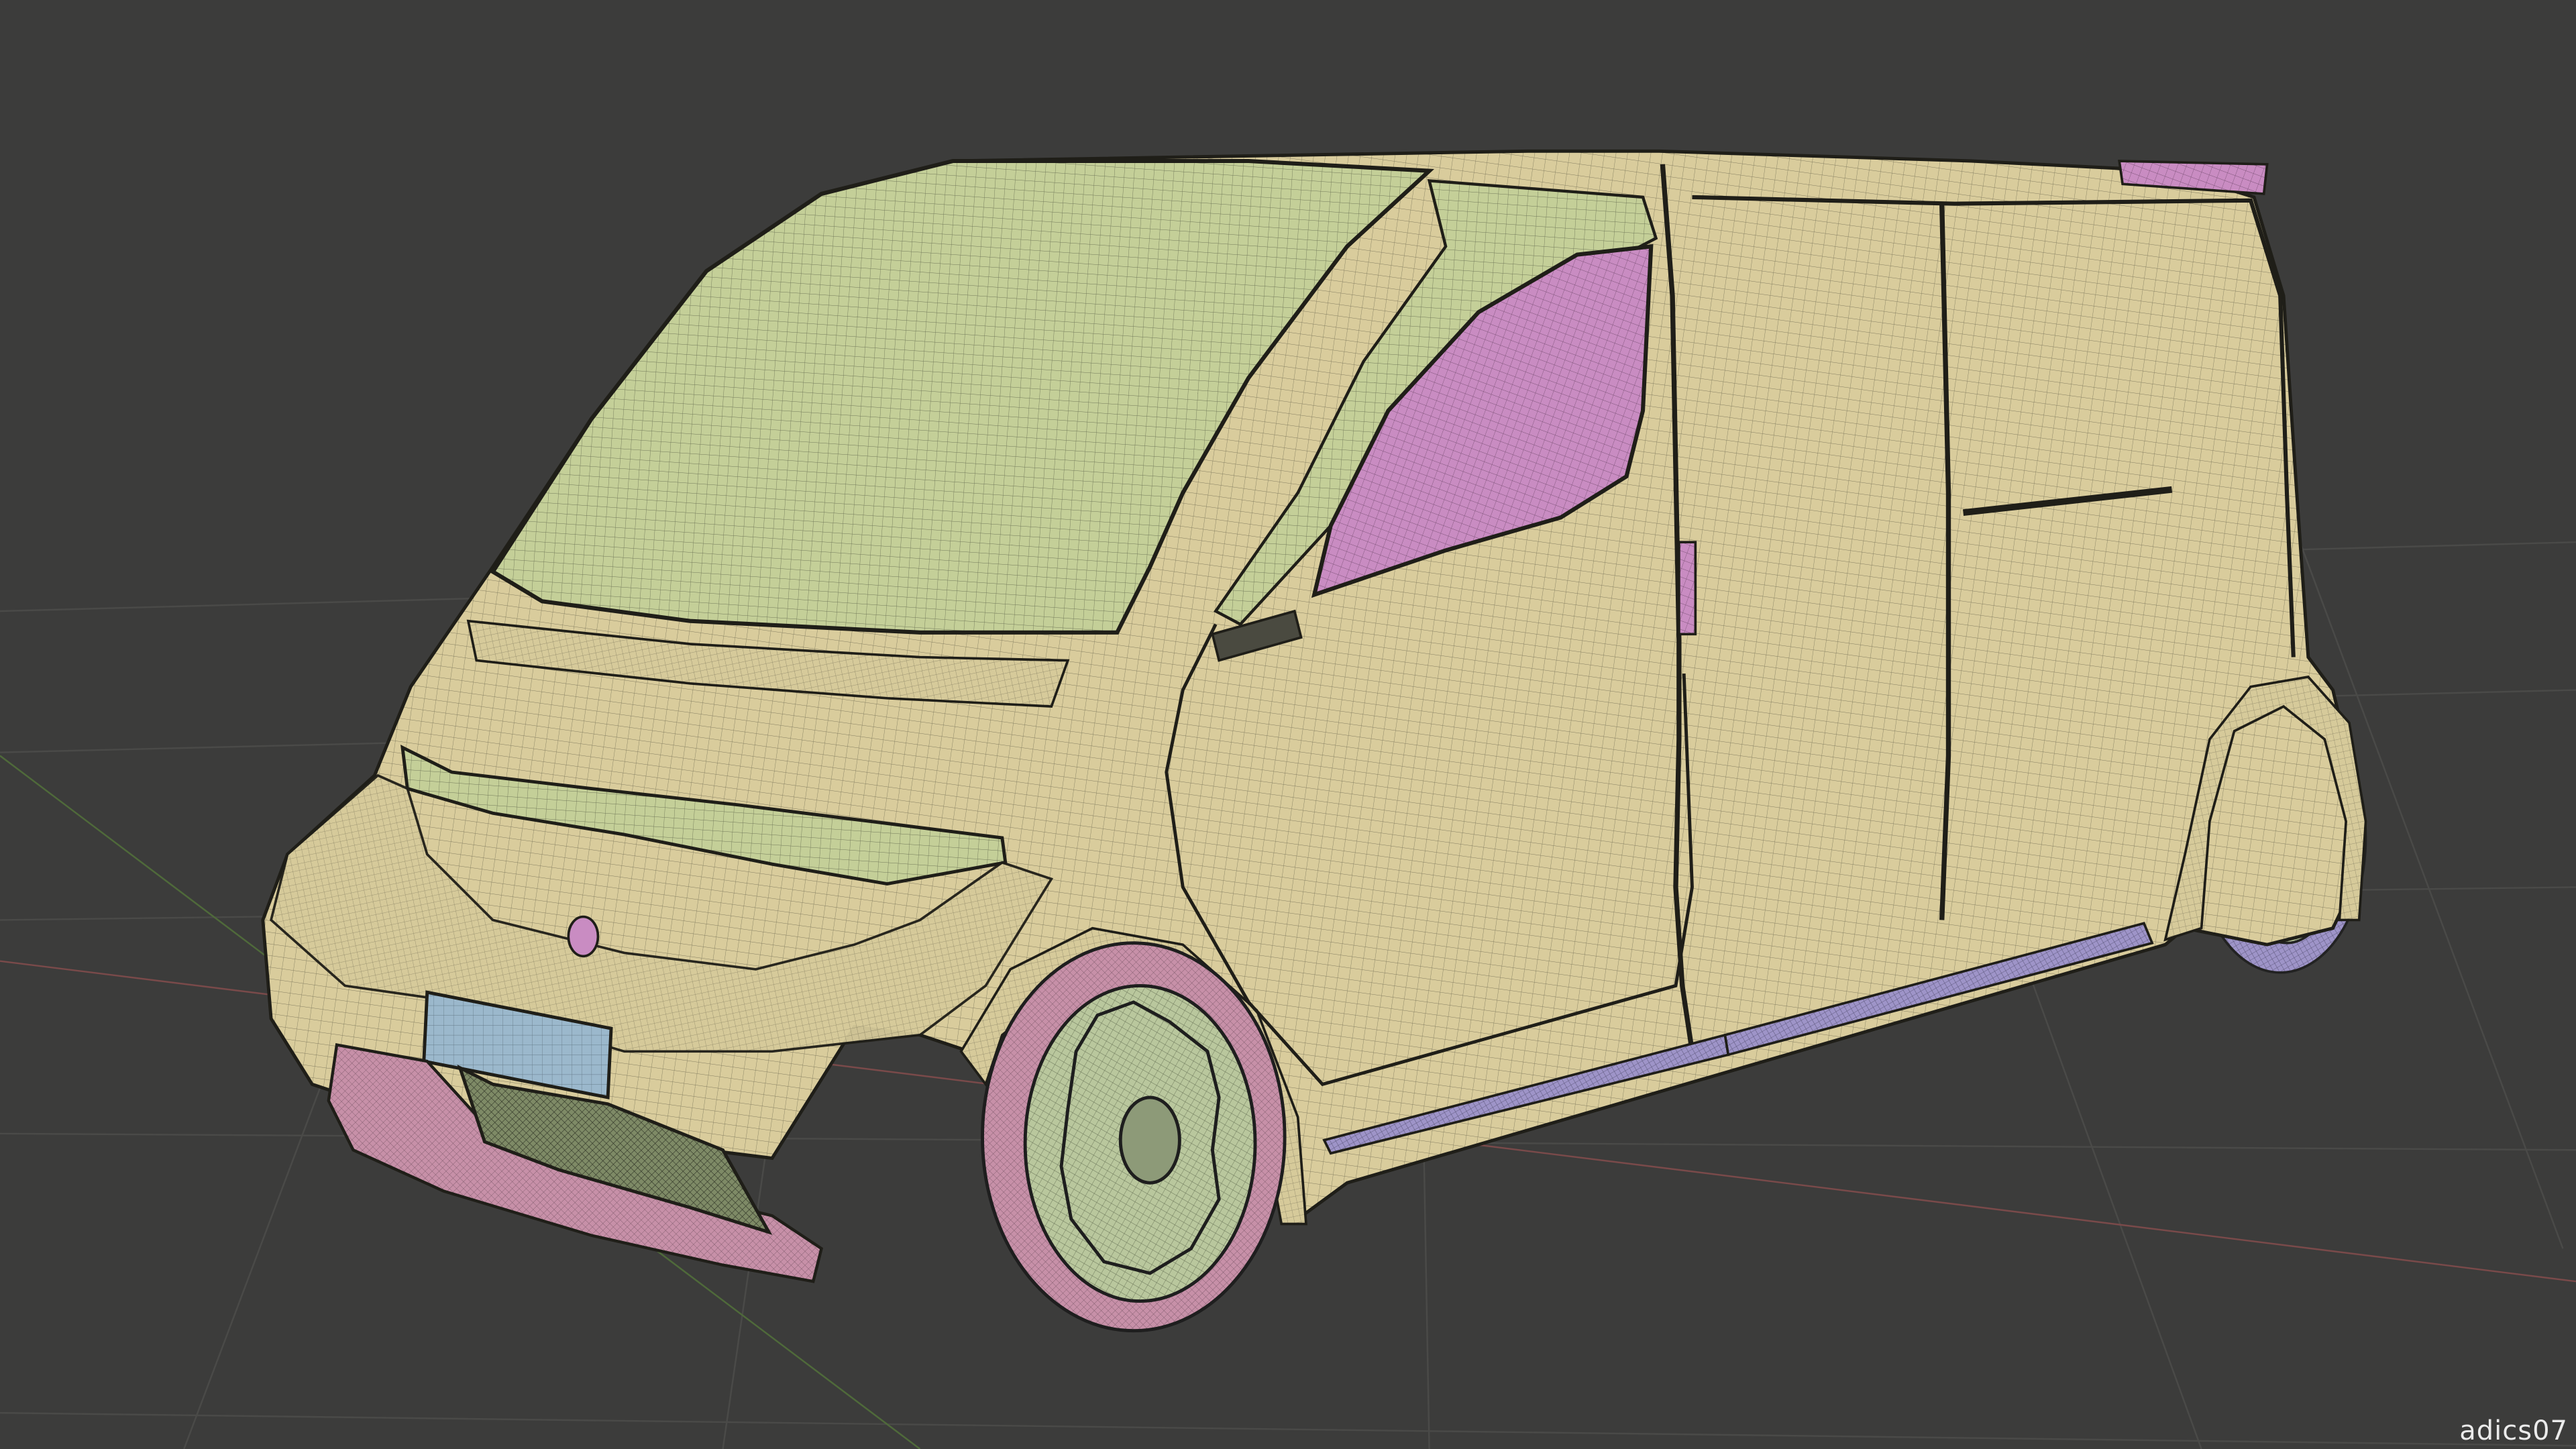 The height and width of the screenshot is (1449, 2576). Describe the element at coordinates (1687, 588) in the screenshot. I see `door-handle` at that location.